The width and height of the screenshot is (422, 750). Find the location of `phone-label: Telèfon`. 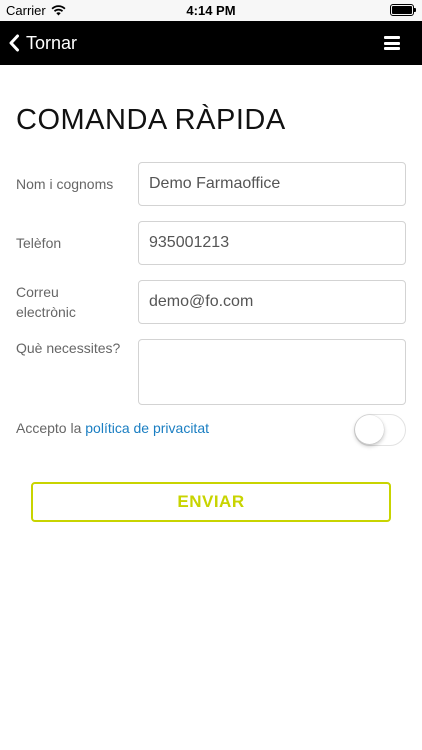

phone-label: Telèfon is located at coordinates (39, 243).